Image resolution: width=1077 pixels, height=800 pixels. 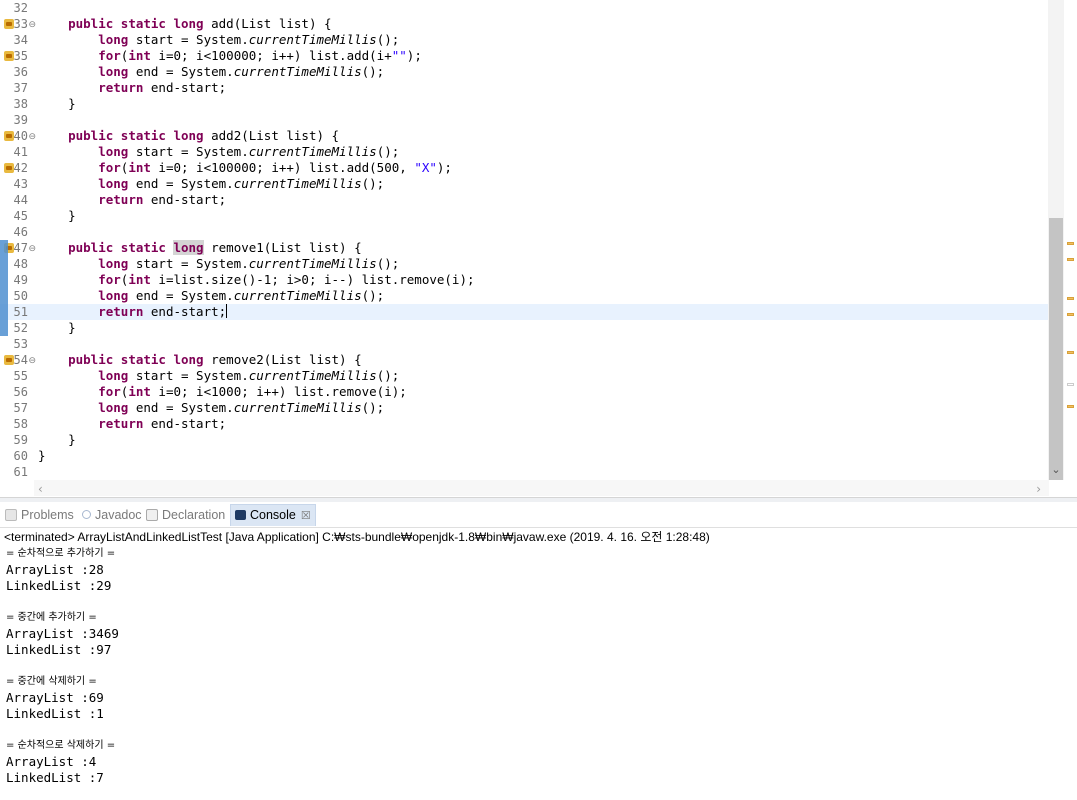 I want to click on scrollbar-thumb, so click(x=1056, y=349).